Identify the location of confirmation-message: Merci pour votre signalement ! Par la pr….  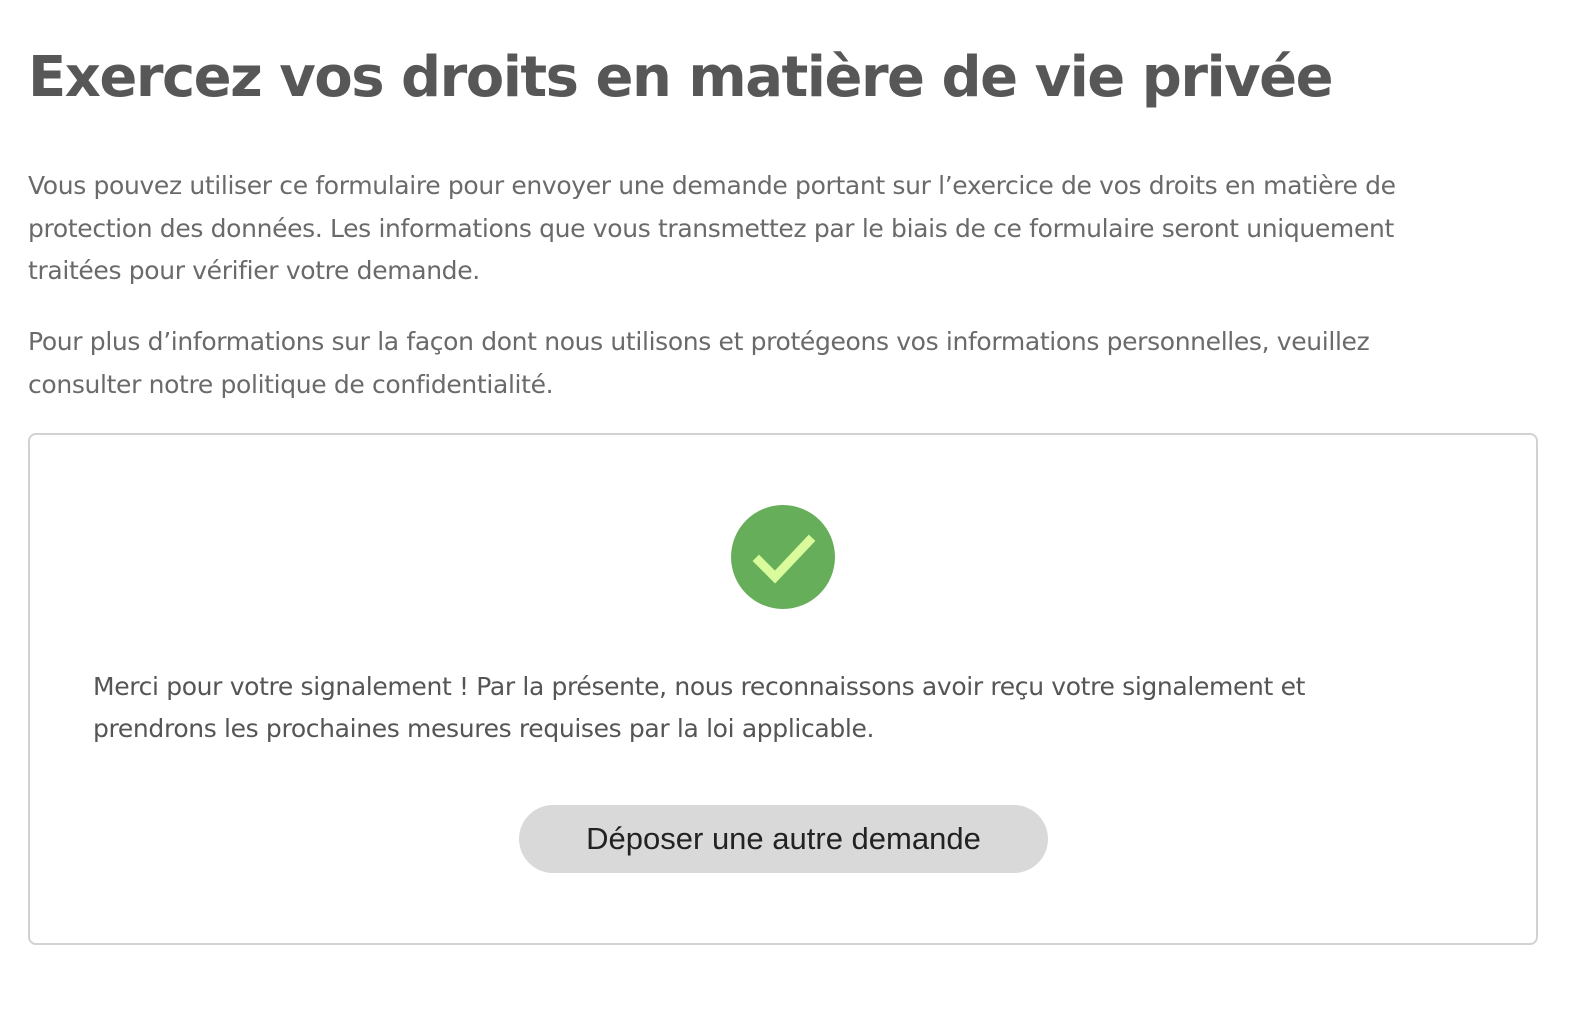
(699, 707).